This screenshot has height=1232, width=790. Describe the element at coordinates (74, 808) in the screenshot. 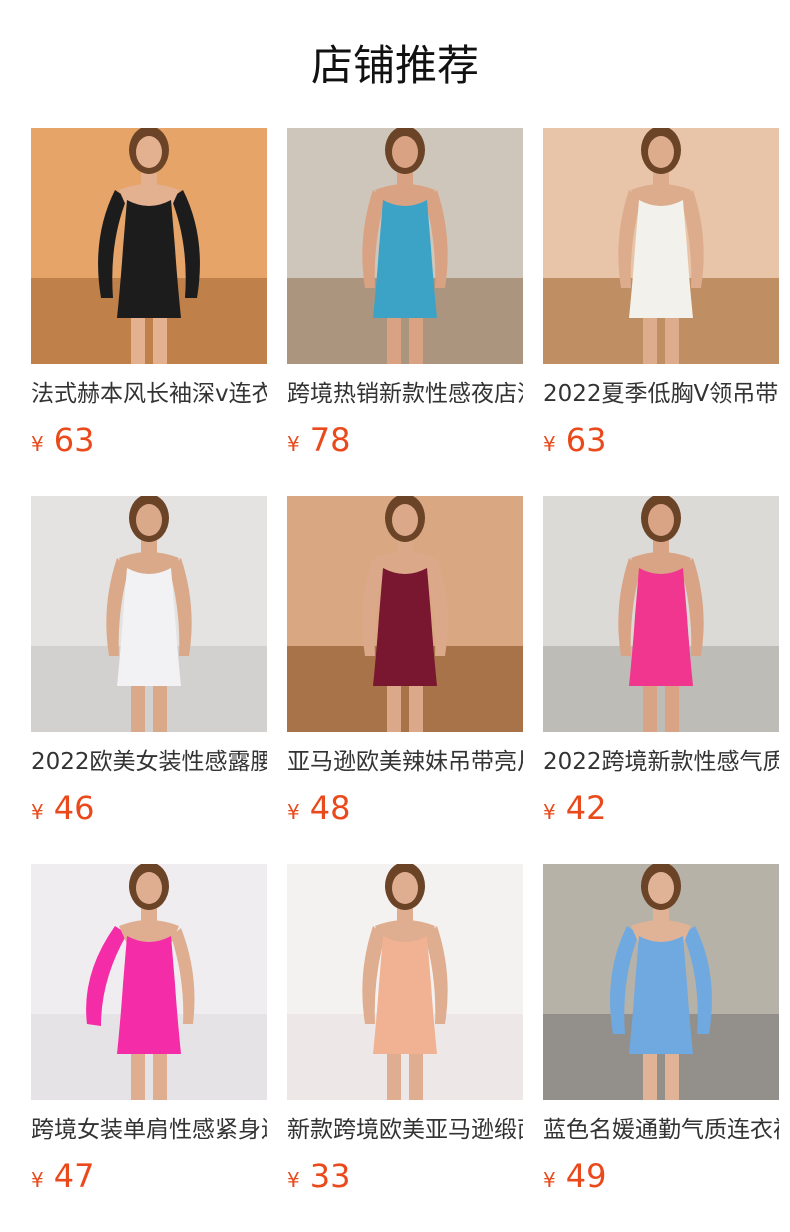

I see `price-amount: 46` at that location.